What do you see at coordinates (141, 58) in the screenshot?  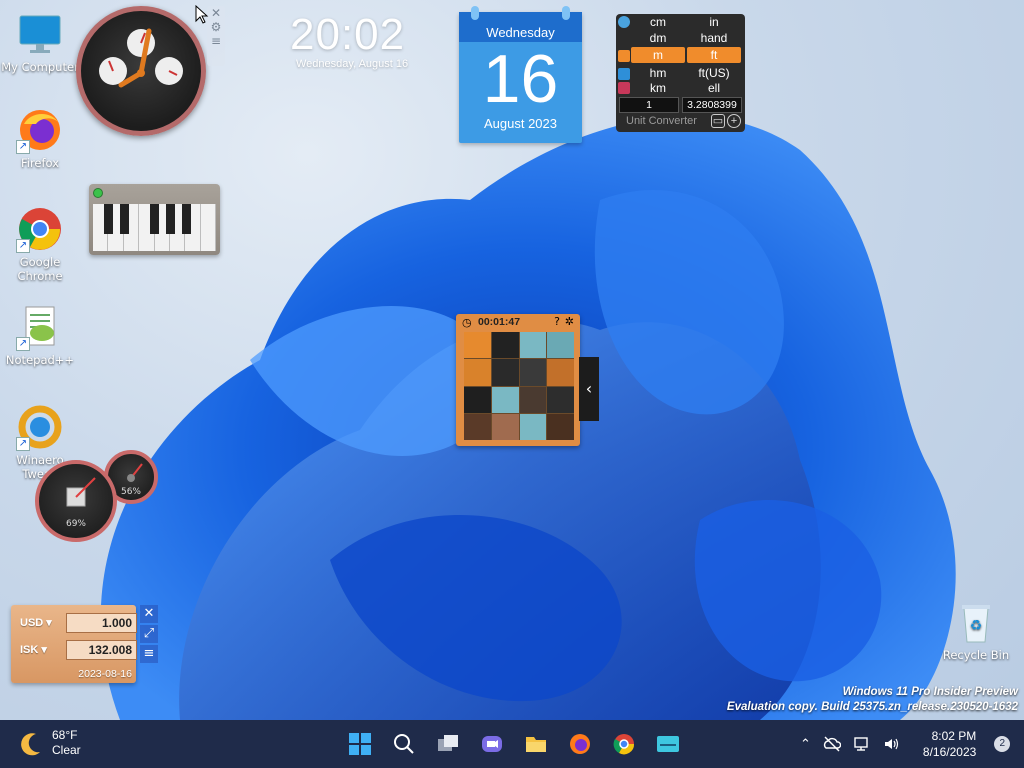 I see `clock-face` at bounding box center [141, 58].